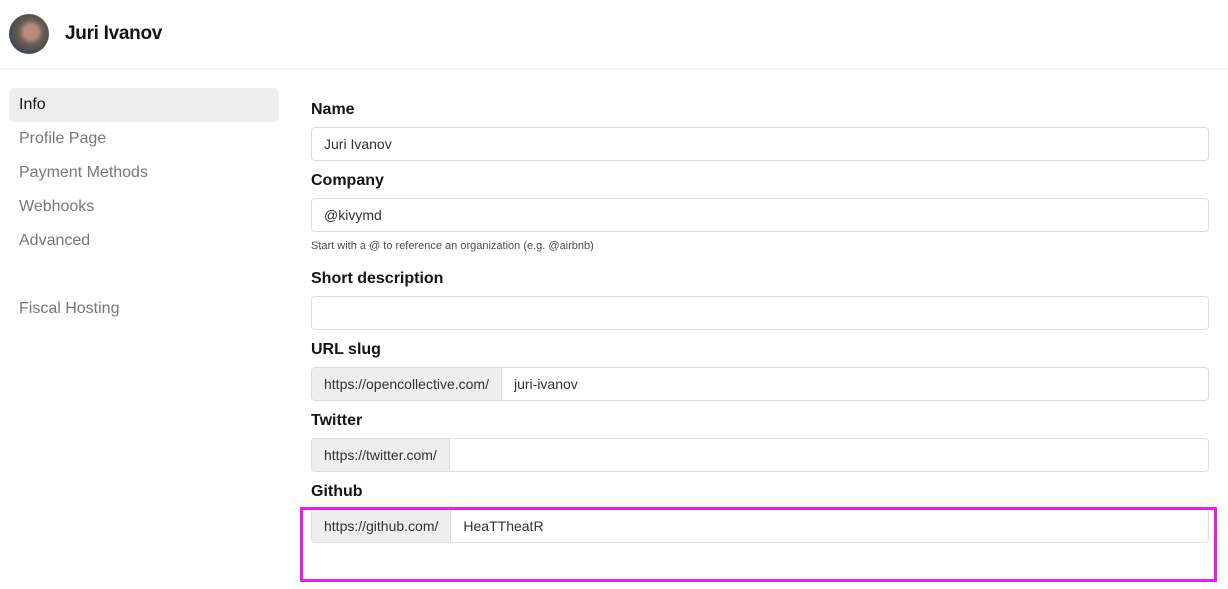  Describe the element at coordinates (144, 275) in the screenshot. I see `sidebar-divider` at that location.